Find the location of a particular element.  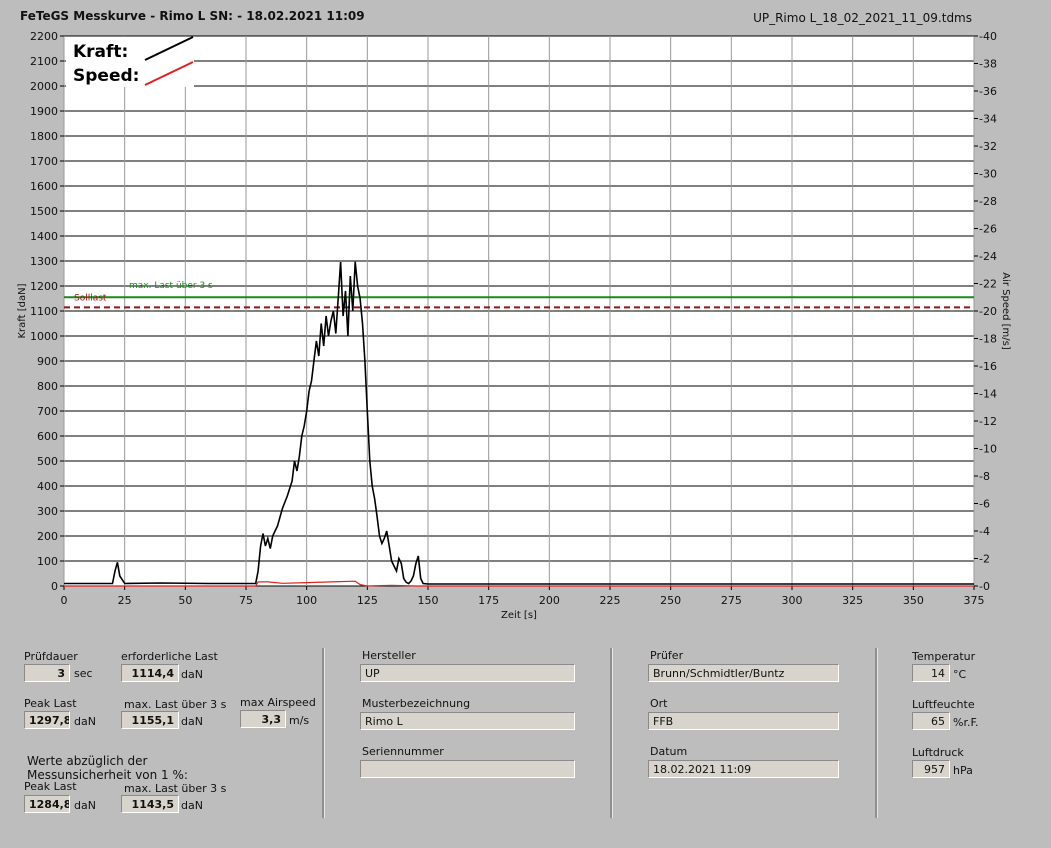

y-tick-label: 200 is located at coordinates (47, 536).